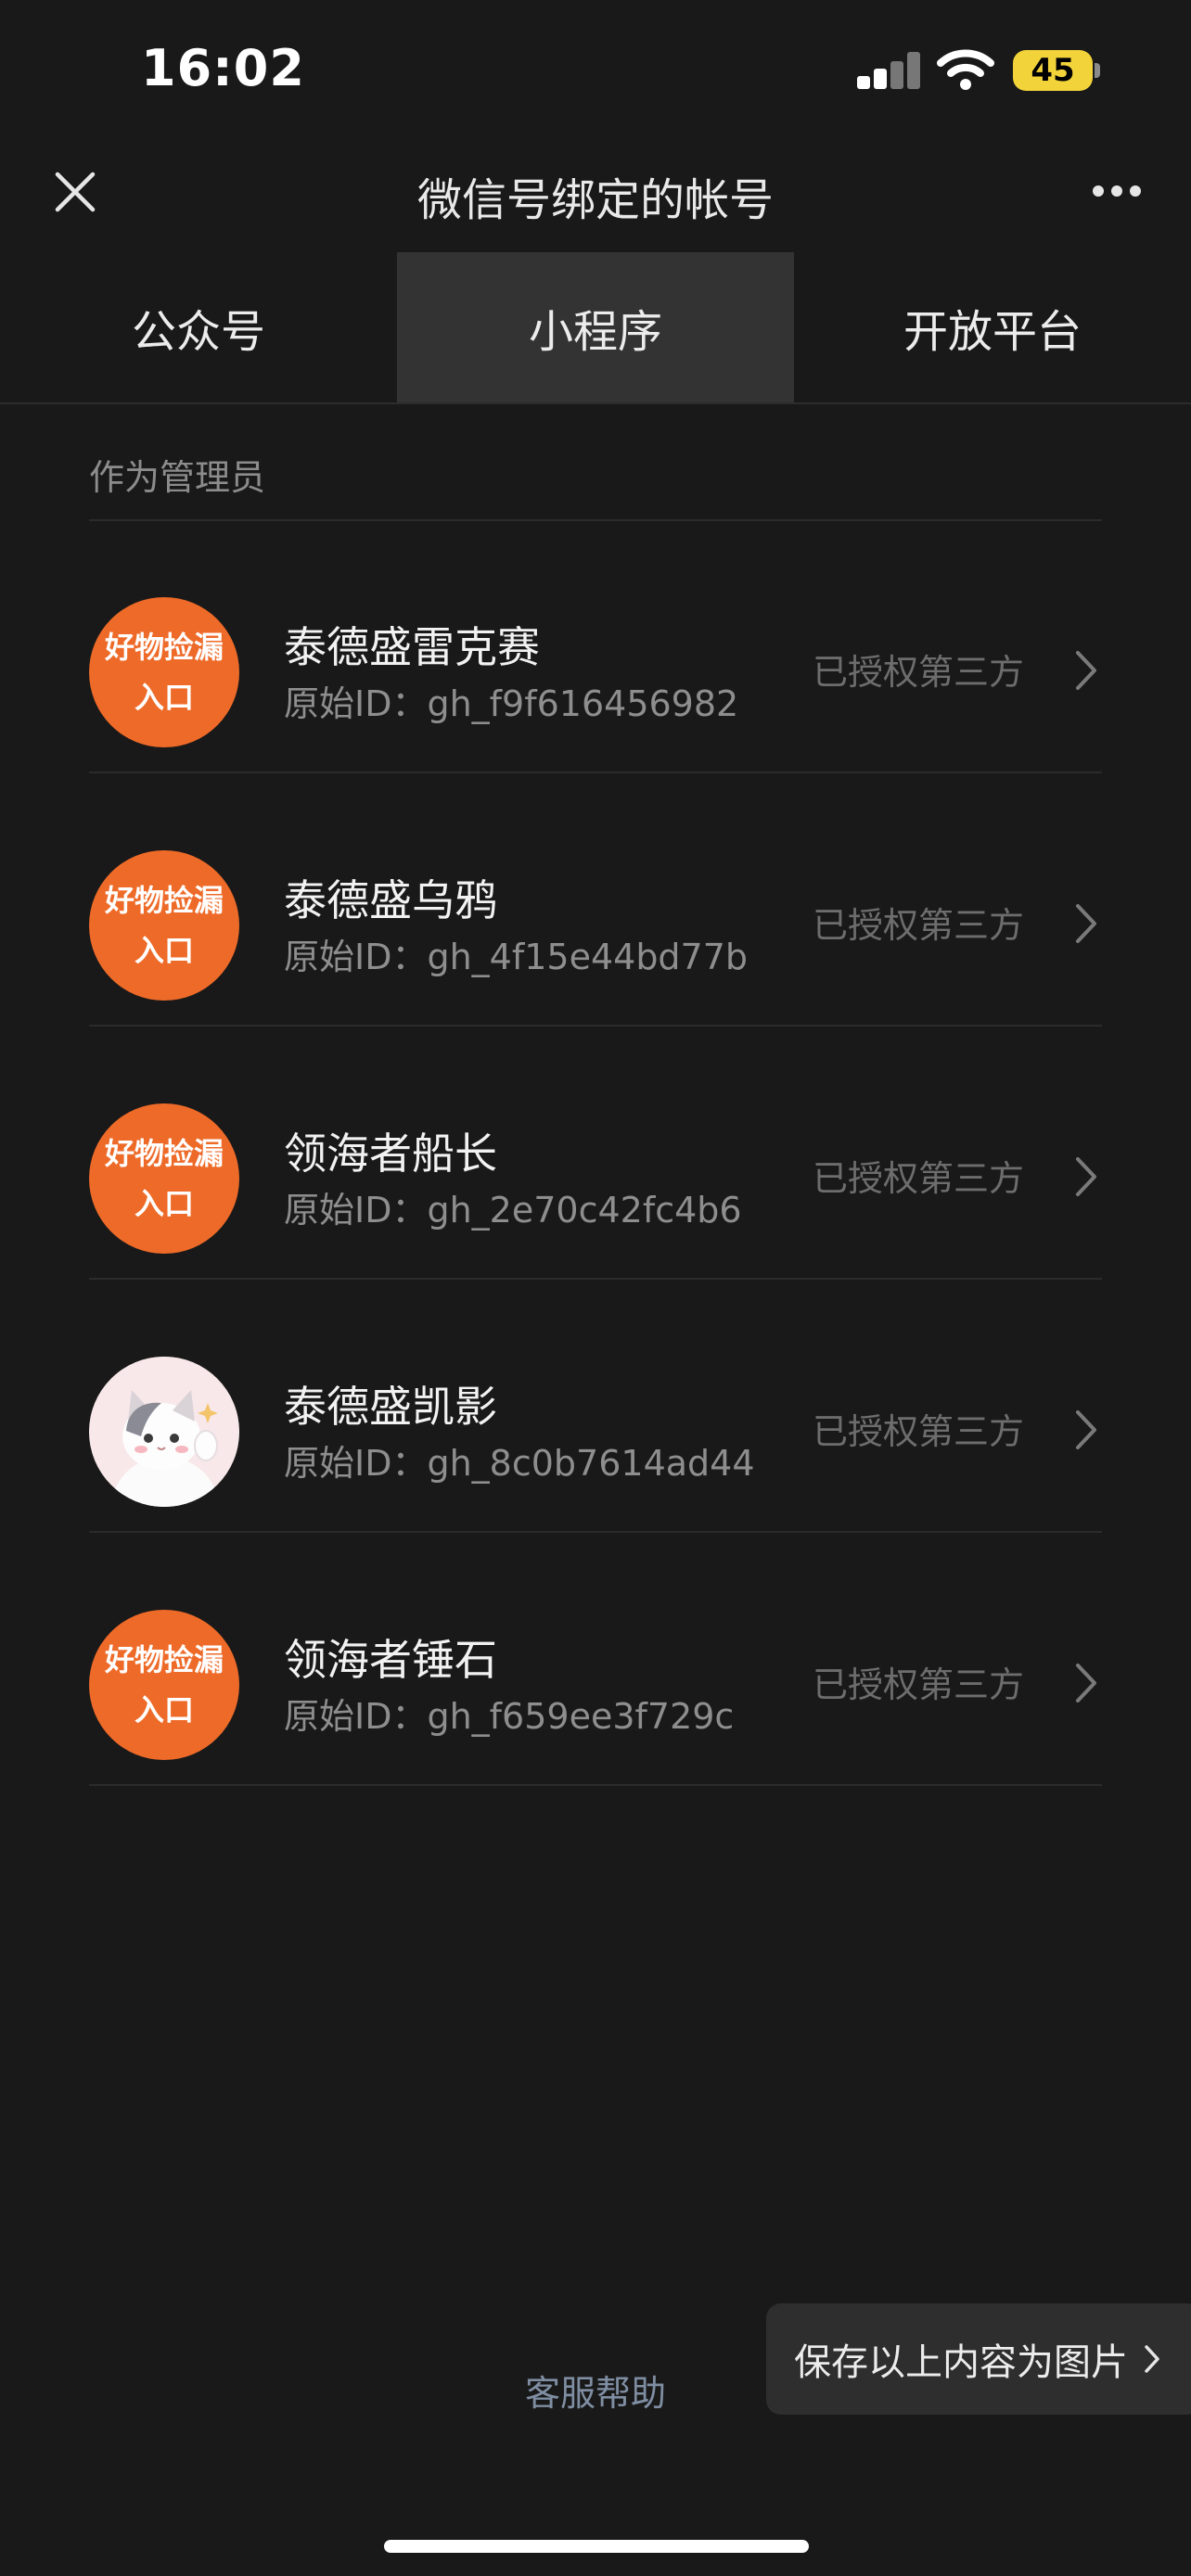  Describe the element at coordinates (412, 647) in the screenshot. I see `item-name: 泰德盛雷克赛` at that location.